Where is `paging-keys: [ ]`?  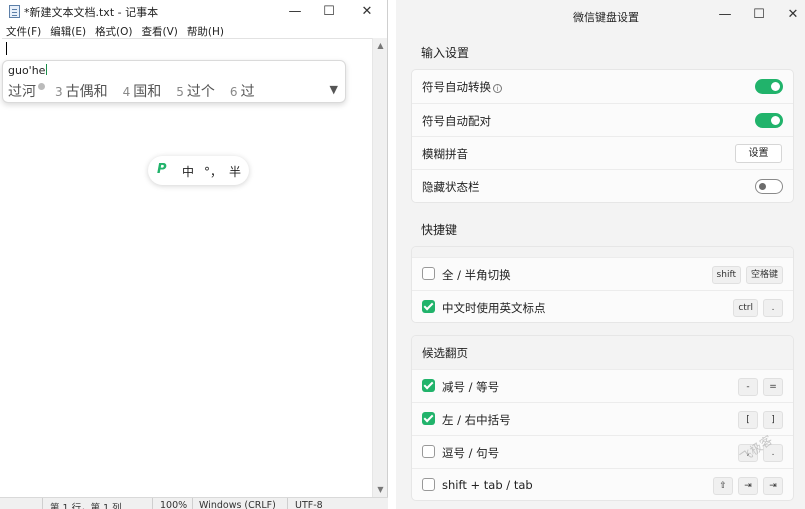 paging-keys: [ ] is located at coordinates (758, 420).